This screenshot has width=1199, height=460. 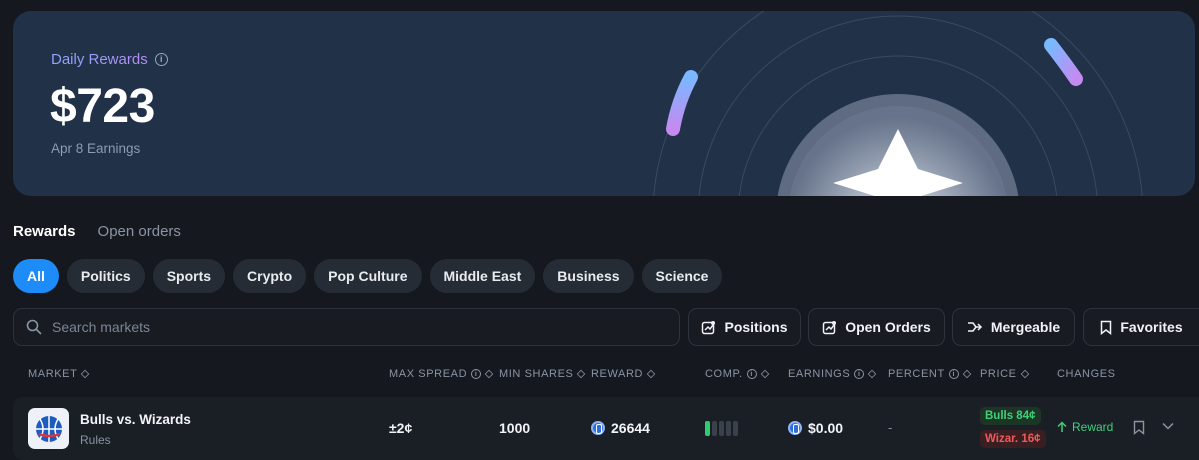 What do you see at coordinates (888, 327) in the screenshot?
I see `open-orders-label: Open Orders` at bounding box center [888, 327].